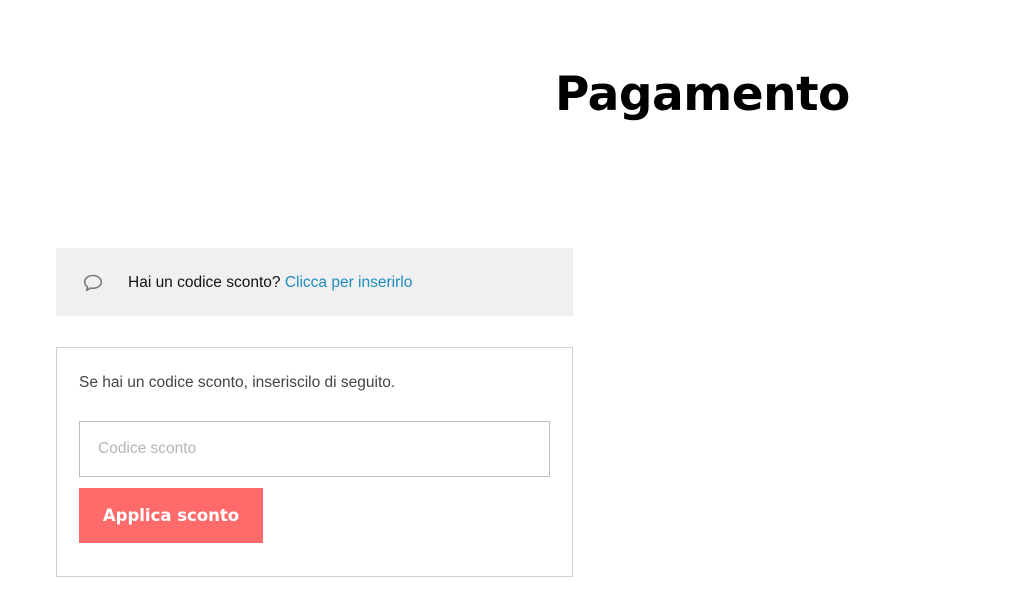 This screenshot has height=611, width=1024. I want to click on coupon-code-input, so click(314, 449).